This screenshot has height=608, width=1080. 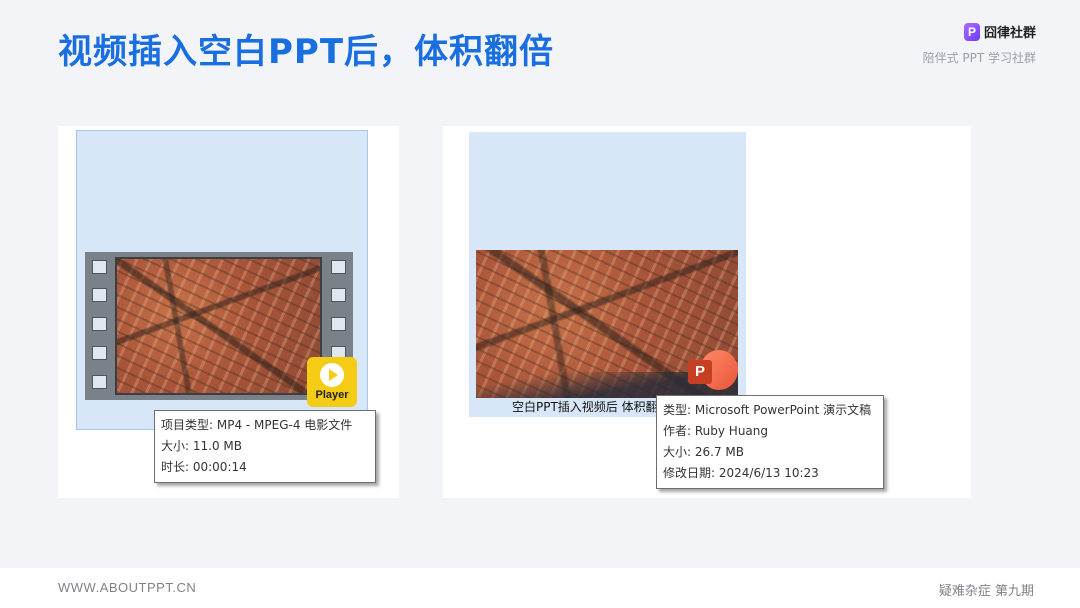 I want to click on aerial-city-image, so click(x=218, y=326).